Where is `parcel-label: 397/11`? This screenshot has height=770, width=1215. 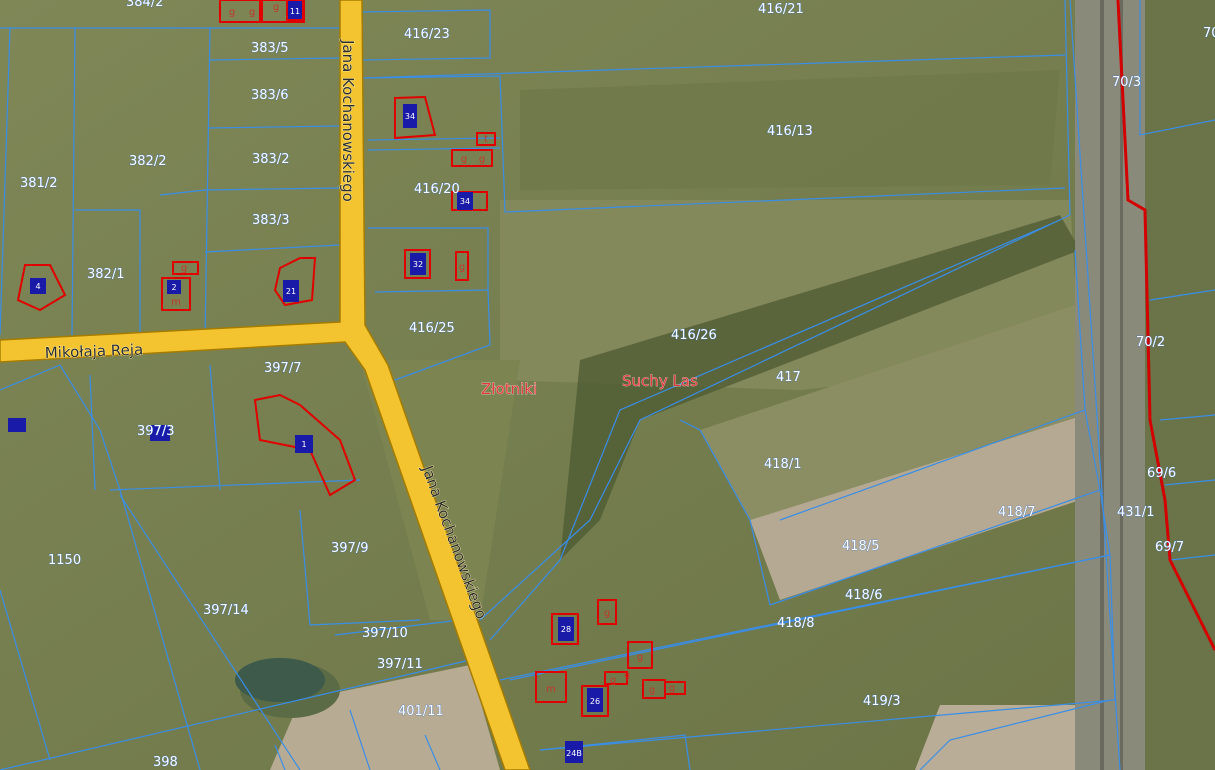
parcel-label: 397/11 is located at coordinates (400, 664).